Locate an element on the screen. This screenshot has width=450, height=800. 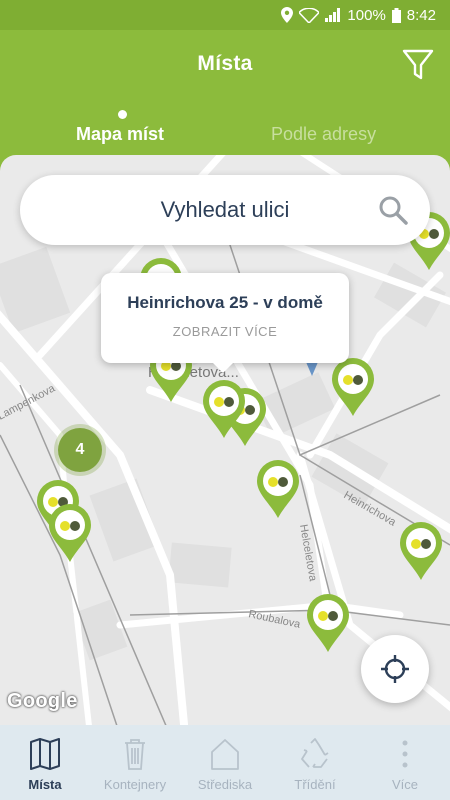
nav-item-vice: Více is located at coordinates (405, 762).